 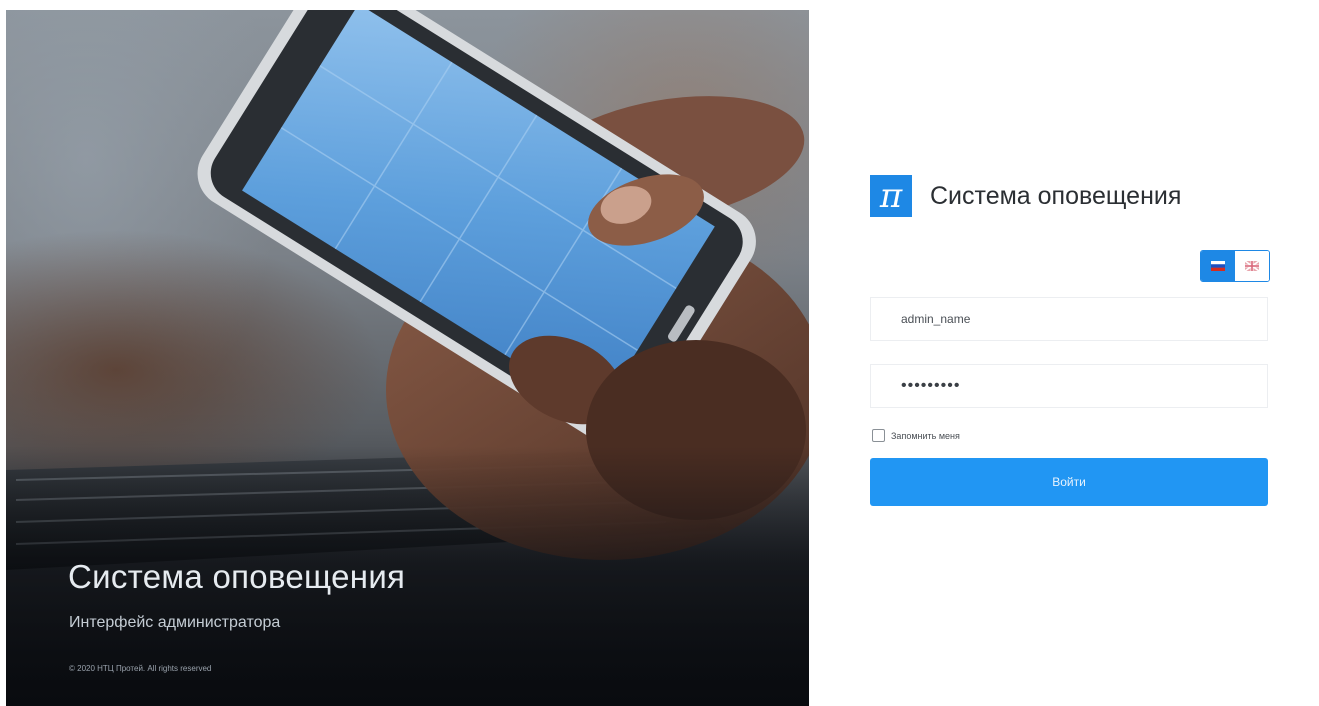 What do you see at coordinates (175, 622) in the screenshot?
I see `hero-subtitle: Интерфейс администратора` at bounding box center [175, 622].